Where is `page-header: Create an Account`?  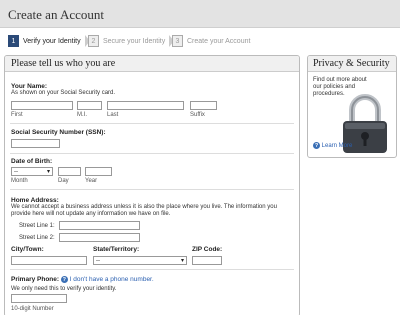
page-header: Create an Account is located at coordinates (200, 14).